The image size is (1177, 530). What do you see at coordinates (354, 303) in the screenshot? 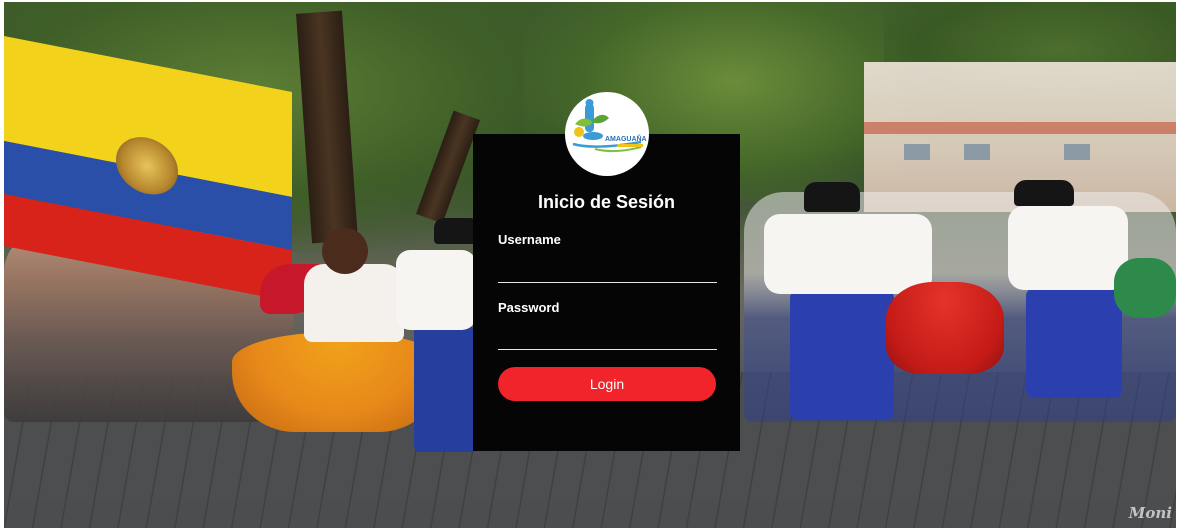
I see `dancer-blouse` at bounding box center [354, 303].